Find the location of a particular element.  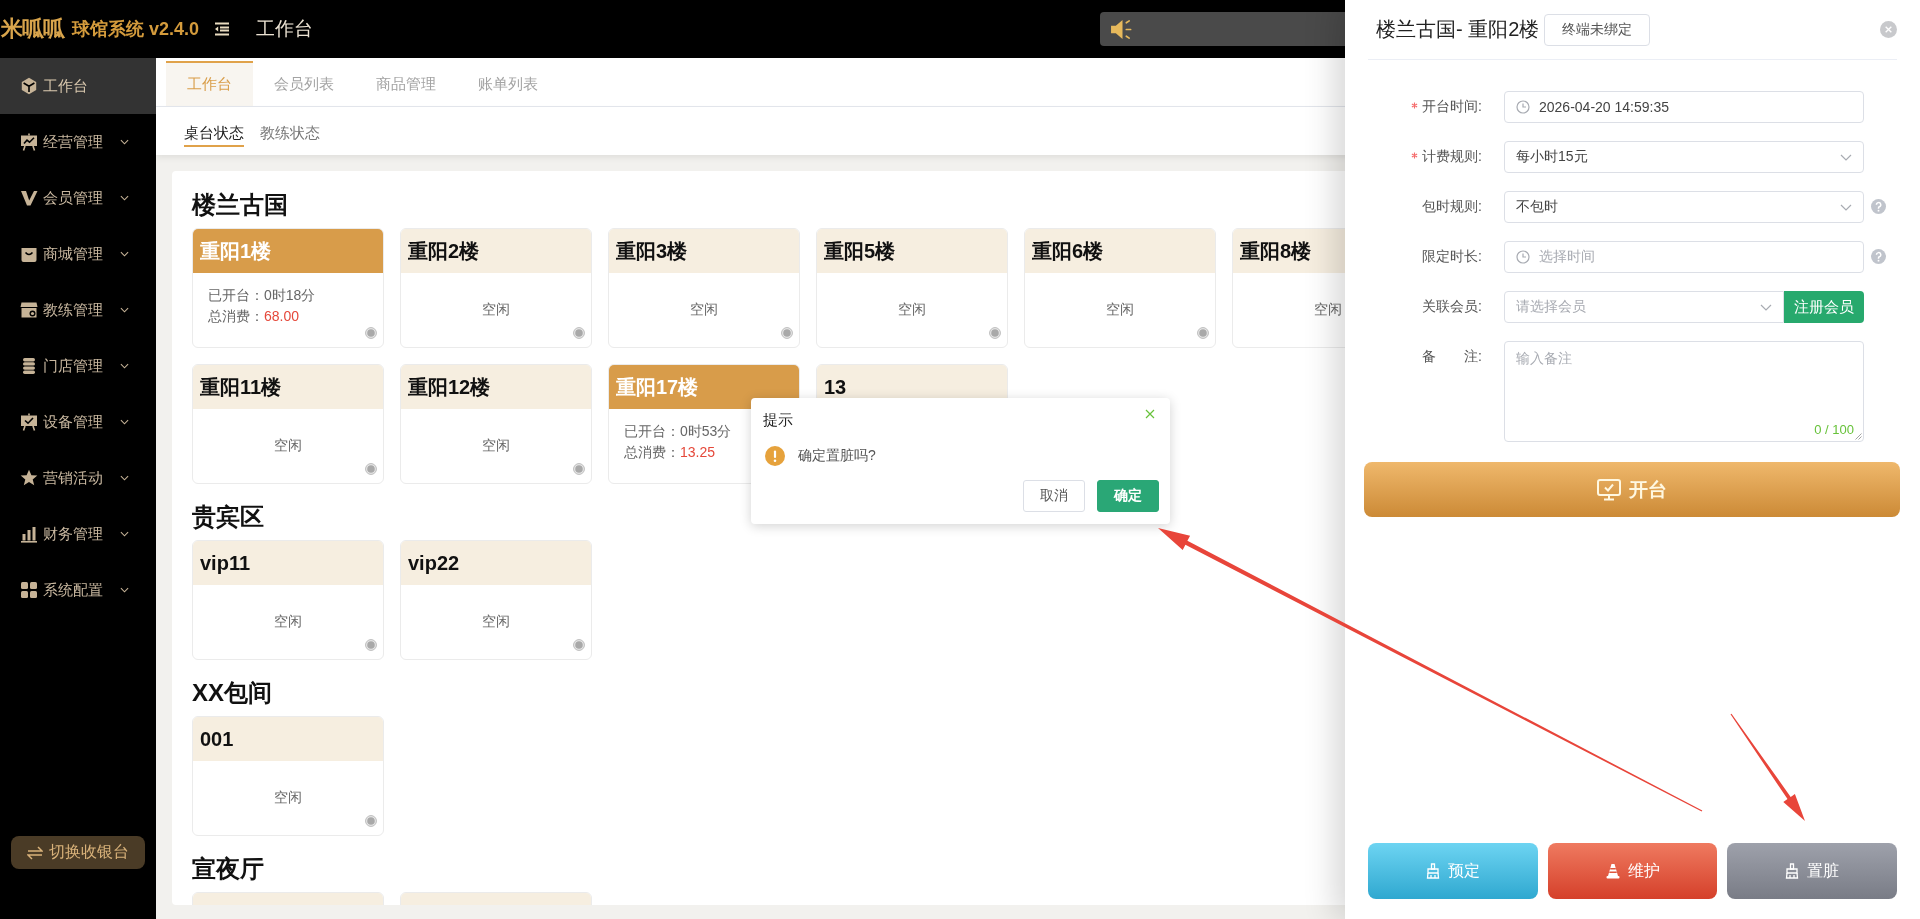

card-header: 重阳3楼 is located at coordinates (704, 251).